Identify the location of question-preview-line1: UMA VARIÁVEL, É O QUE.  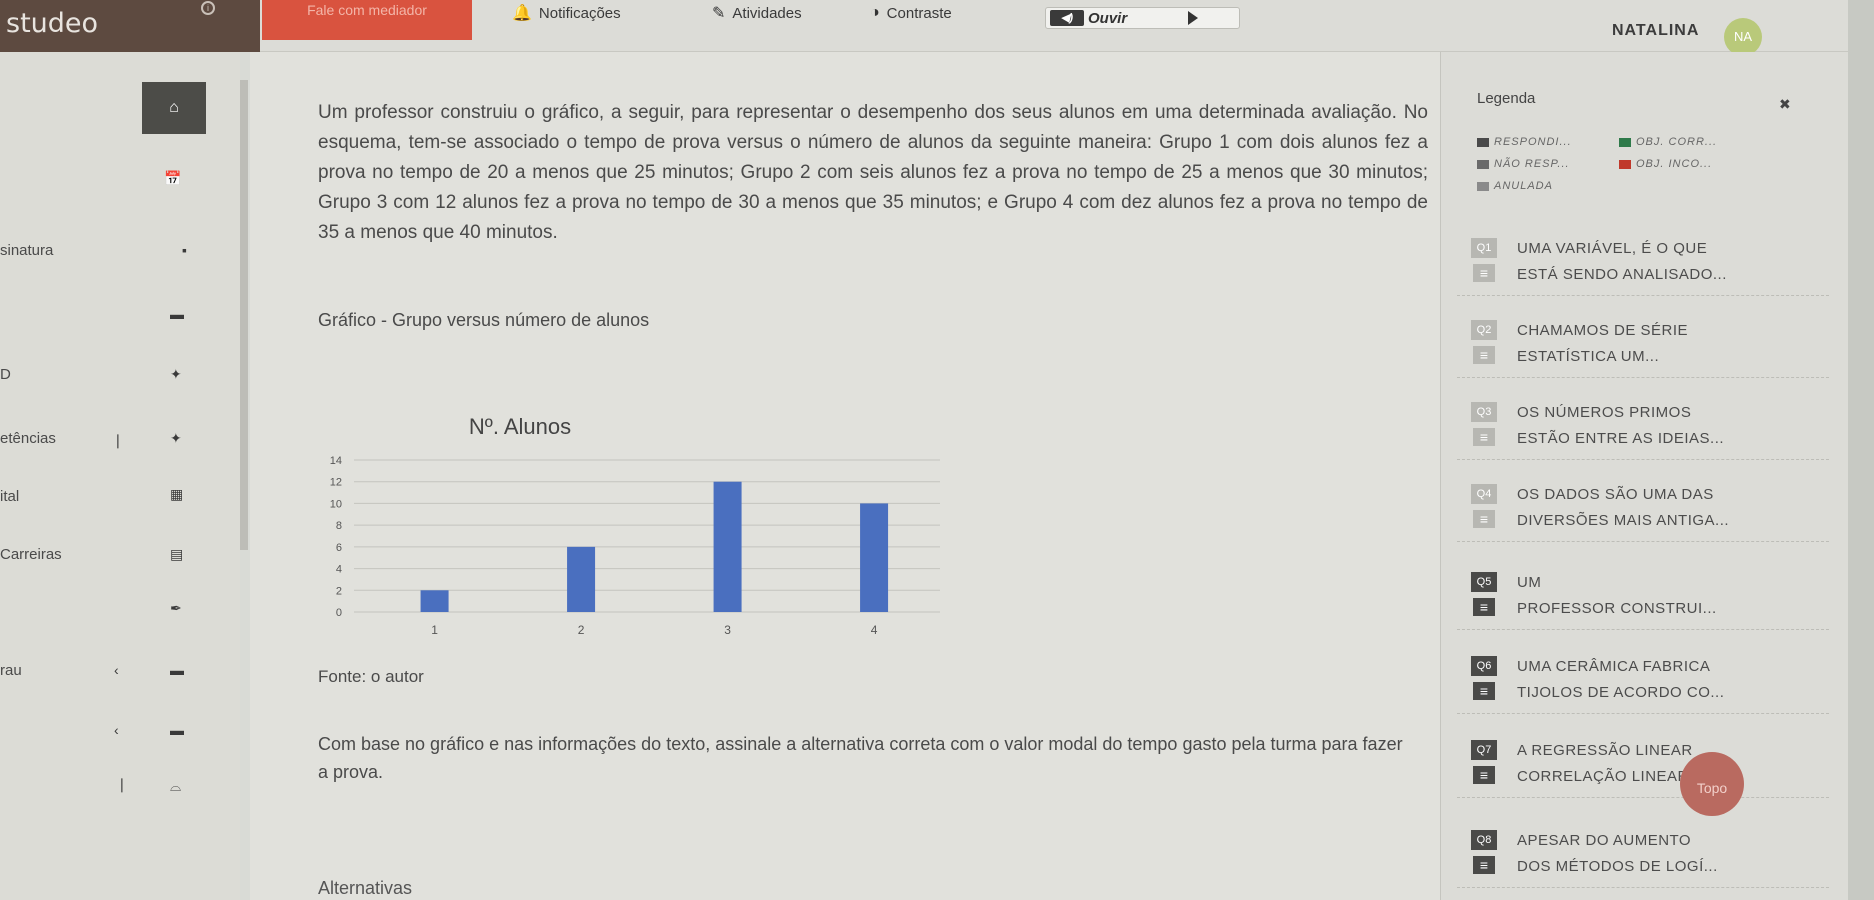
(1612, 248).